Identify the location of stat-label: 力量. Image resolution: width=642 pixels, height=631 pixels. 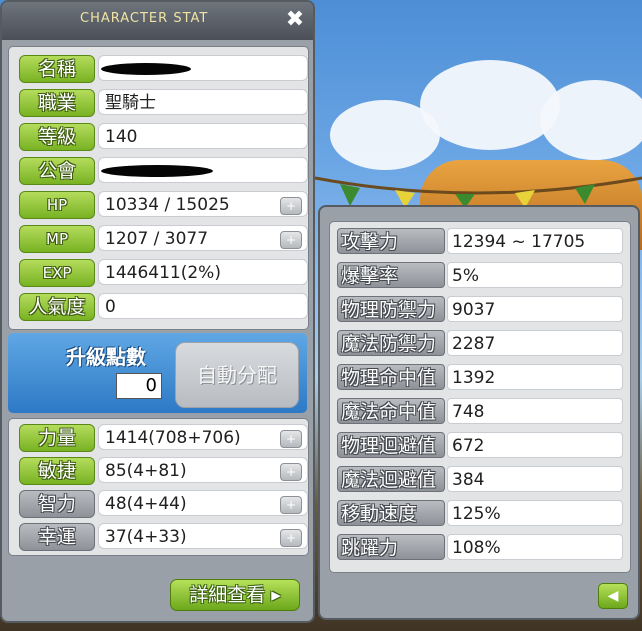
(57, 438).